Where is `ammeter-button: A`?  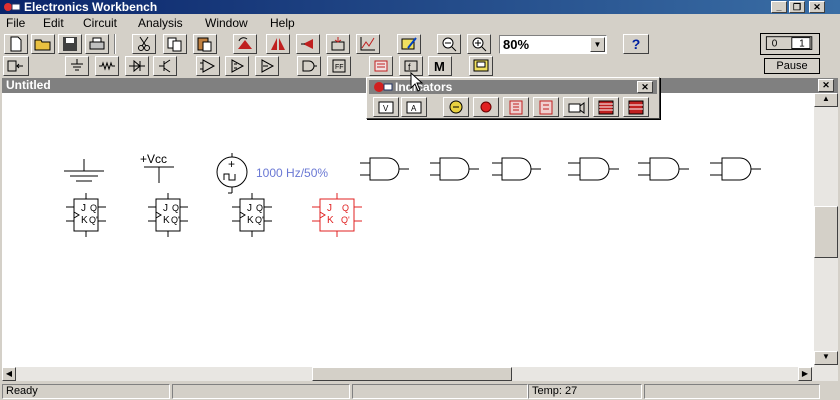 ammeter-button: A is located at coordinates (414, 107).